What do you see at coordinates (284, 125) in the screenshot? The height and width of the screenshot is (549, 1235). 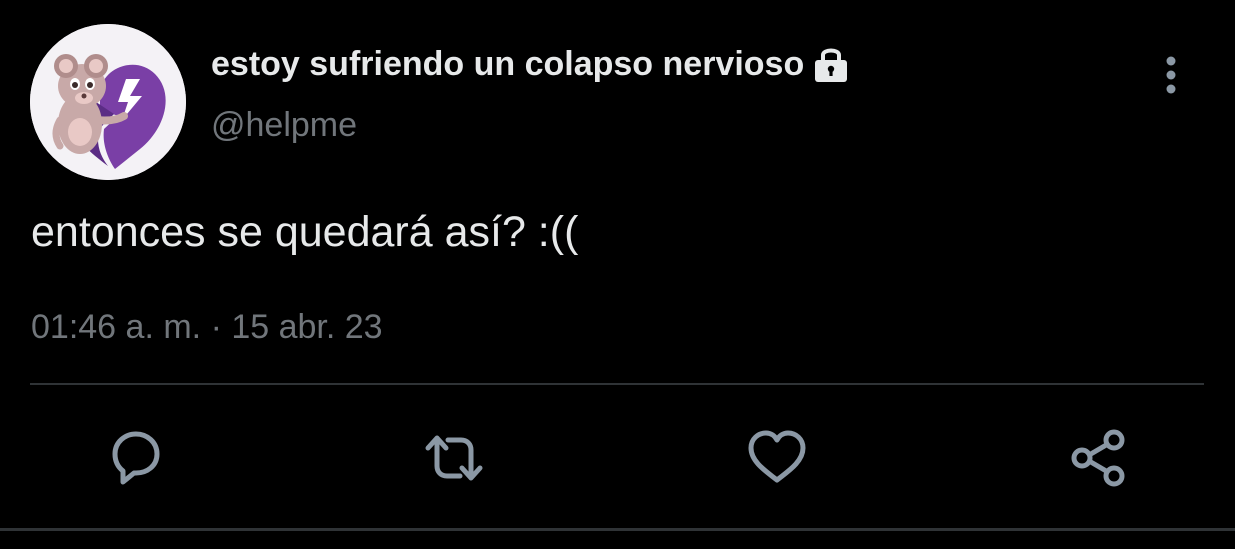 I see `user-handle: @helpme` at bounding box center [284, 125].